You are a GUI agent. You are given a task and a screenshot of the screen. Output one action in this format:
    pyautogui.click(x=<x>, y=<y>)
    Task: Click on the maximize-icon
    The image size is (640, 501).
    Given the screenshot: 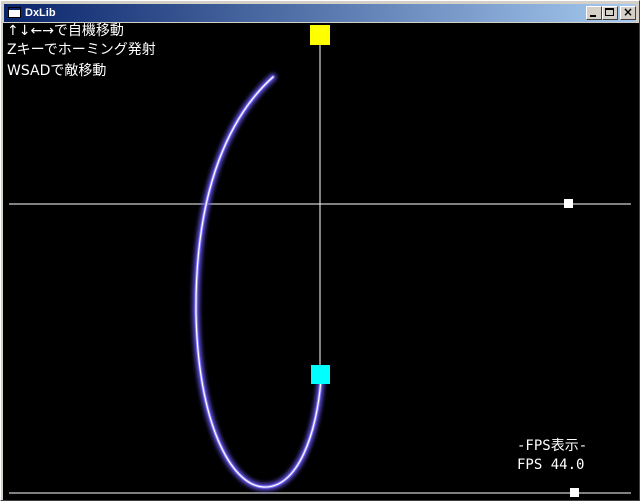 What is the action you would take?
    pyautogui.click(x=609, y=12)
    